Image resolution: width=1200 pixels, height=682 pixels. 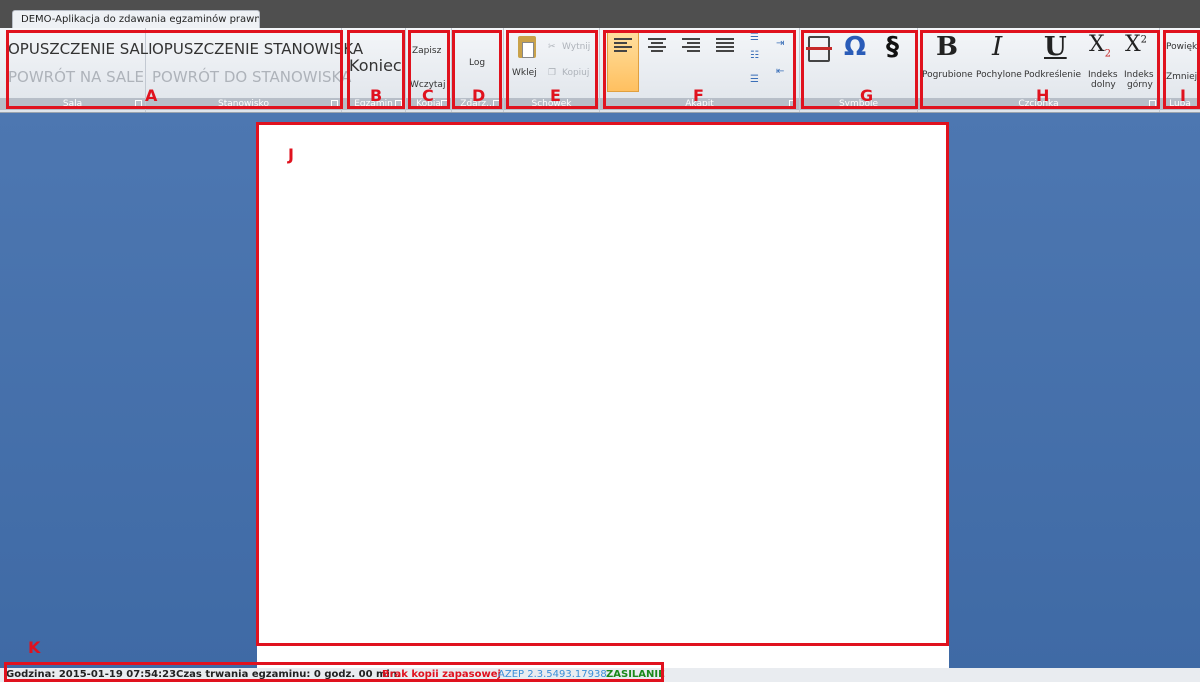 I want to click on group-label-stanowisko: Stanowisko, so click(x=243, y=104).